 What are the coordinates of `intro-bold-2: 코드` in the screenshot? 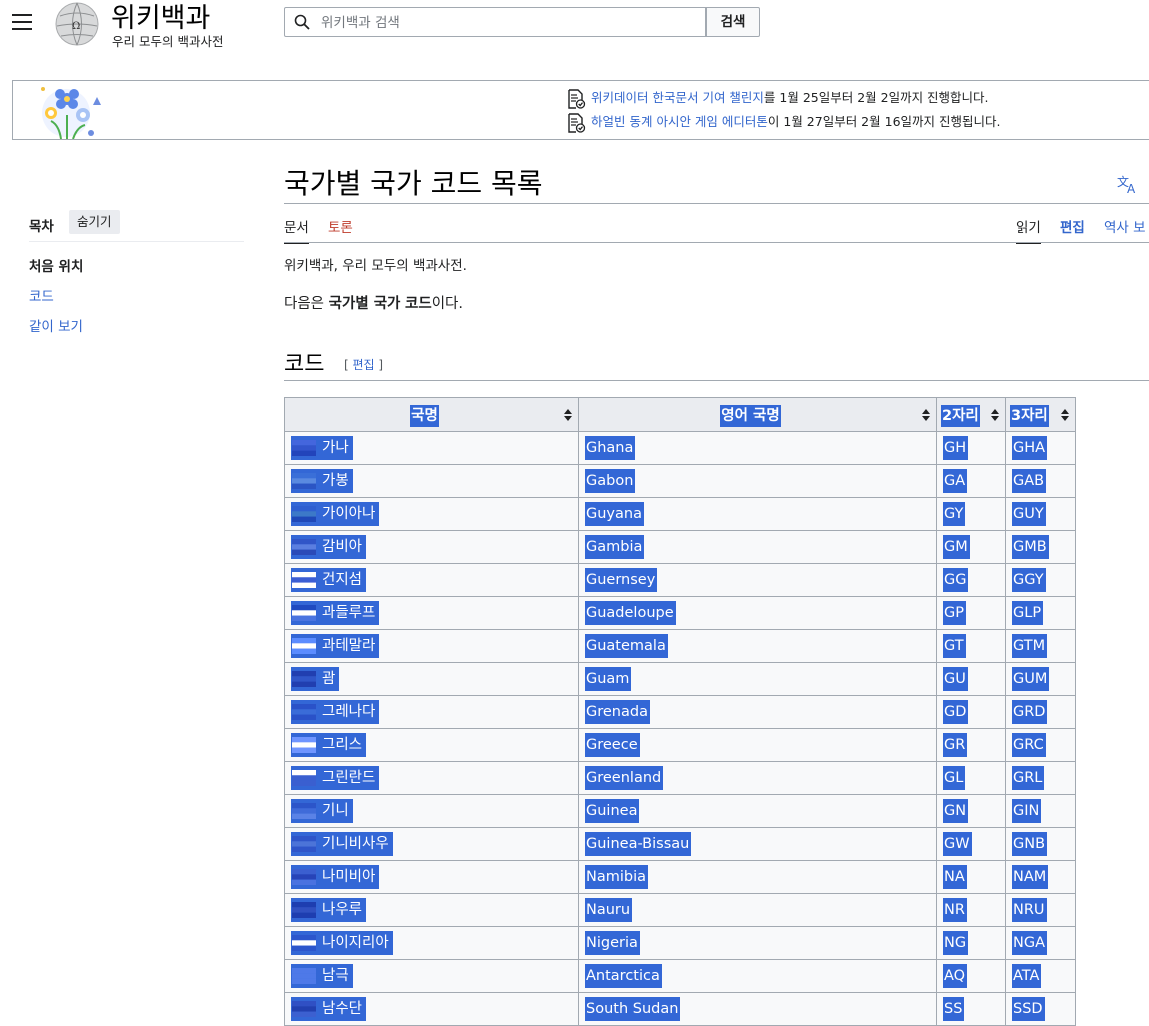 It's located at (418, 304).